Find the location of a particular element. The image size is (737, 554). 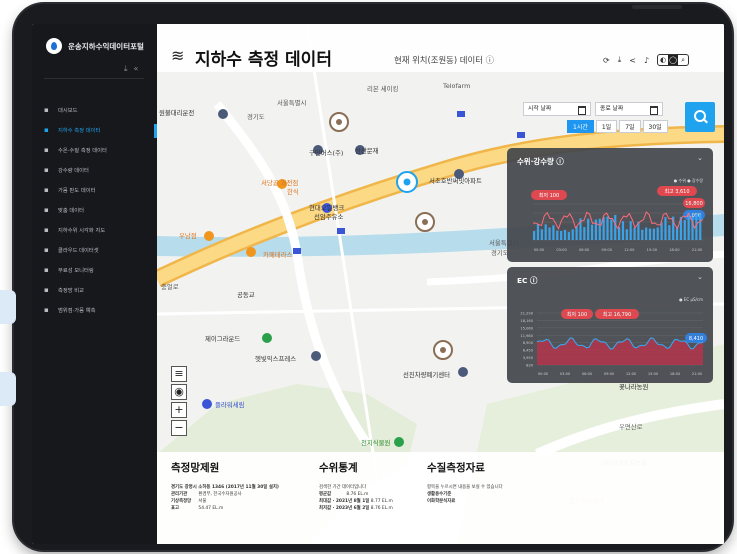

date-range: 시작 날짜 종료 날짜 is located at coordinates (593, 109).